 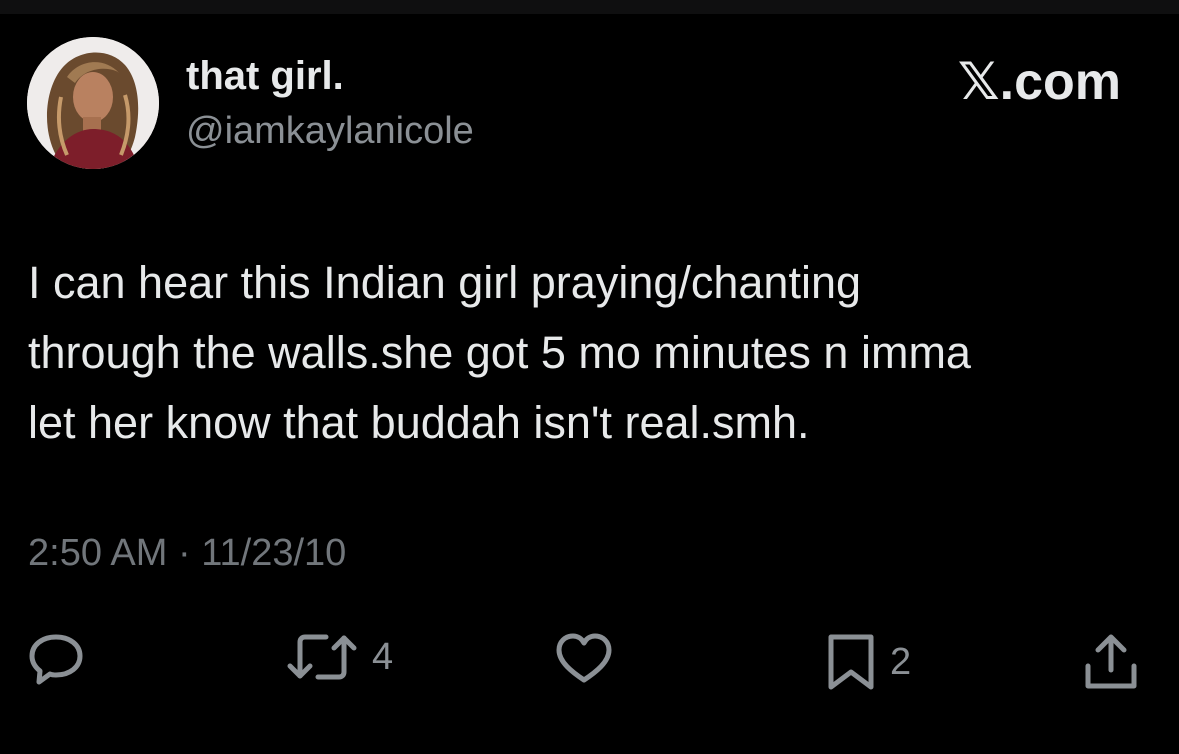 What do you see at coordinates (98, 553) in the screenshot?
I see `tweet-time: 2:50 AM` at bounding box center [98, 553].